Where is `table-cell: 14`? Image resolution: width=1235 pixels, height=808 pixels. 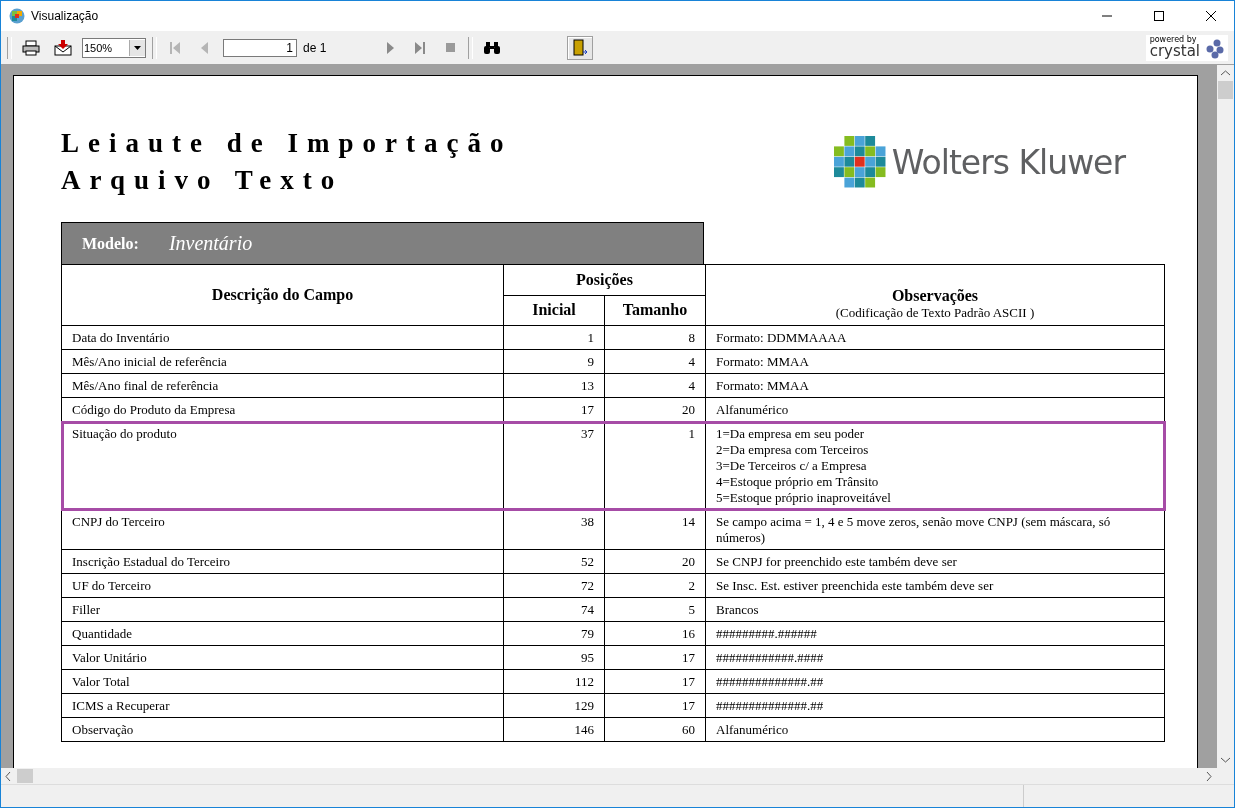 table-cell: 14 is located at coordinates (655, 529).